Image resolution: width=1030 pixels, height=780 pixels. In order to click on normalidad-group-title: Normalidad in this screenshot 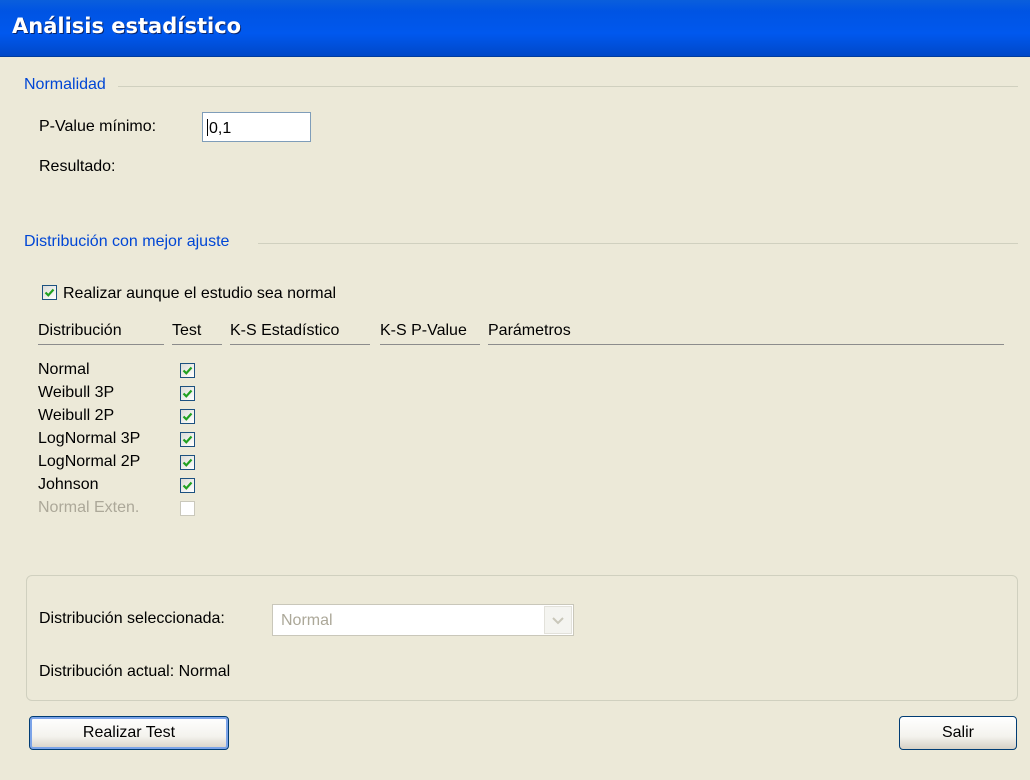, I will do `click(65, 84)`.